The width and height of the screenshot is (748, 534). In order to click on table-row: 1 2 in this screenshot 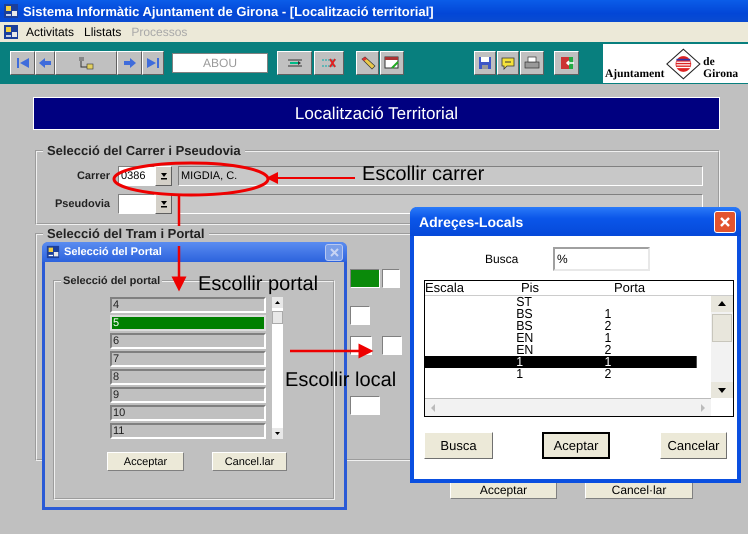, I will do `click(561, 374)`.